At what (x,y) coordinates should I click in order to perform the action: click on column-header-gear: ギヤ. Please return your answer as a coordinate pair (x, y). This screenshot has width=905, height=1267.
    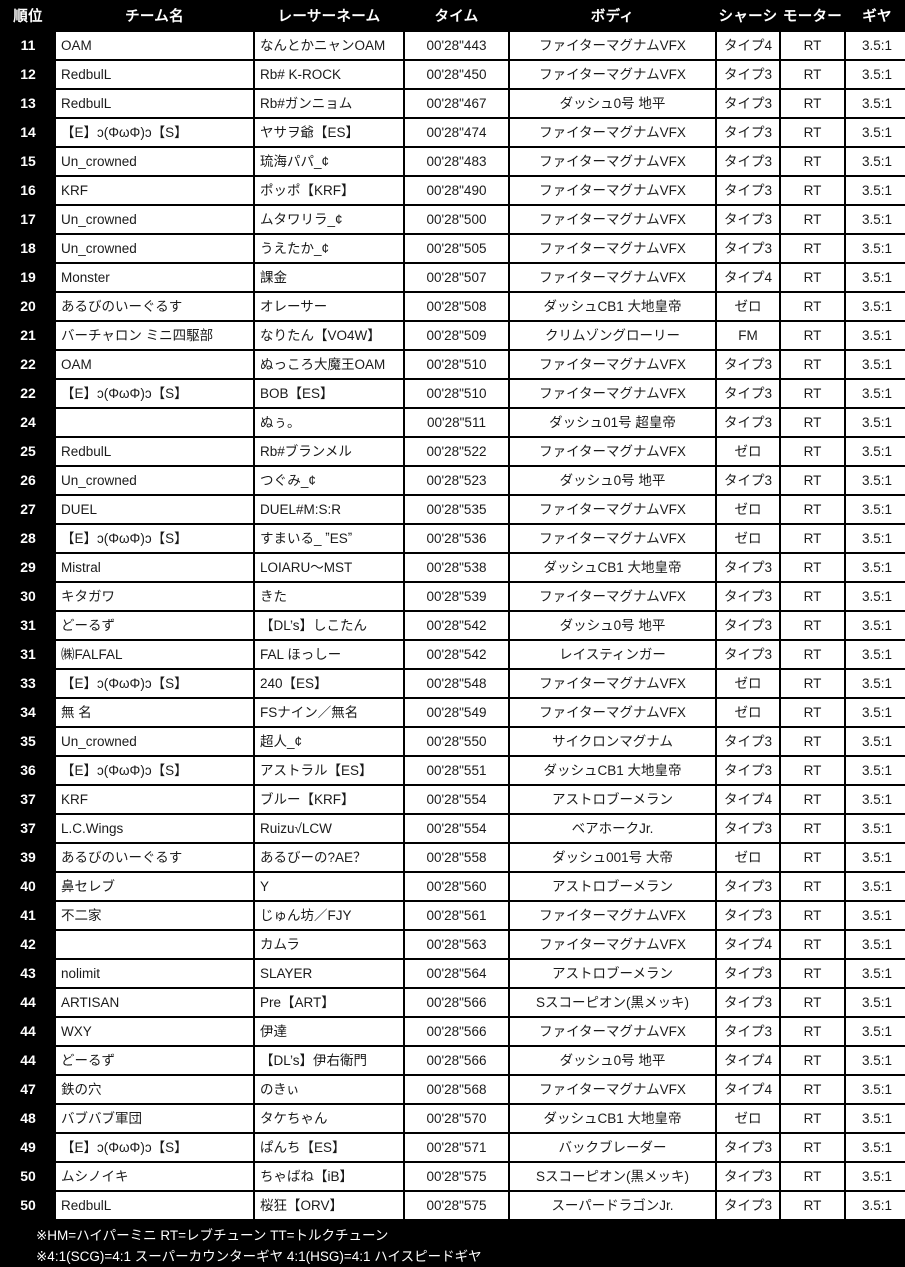
    Looking at the image, I should click on (875, 16).